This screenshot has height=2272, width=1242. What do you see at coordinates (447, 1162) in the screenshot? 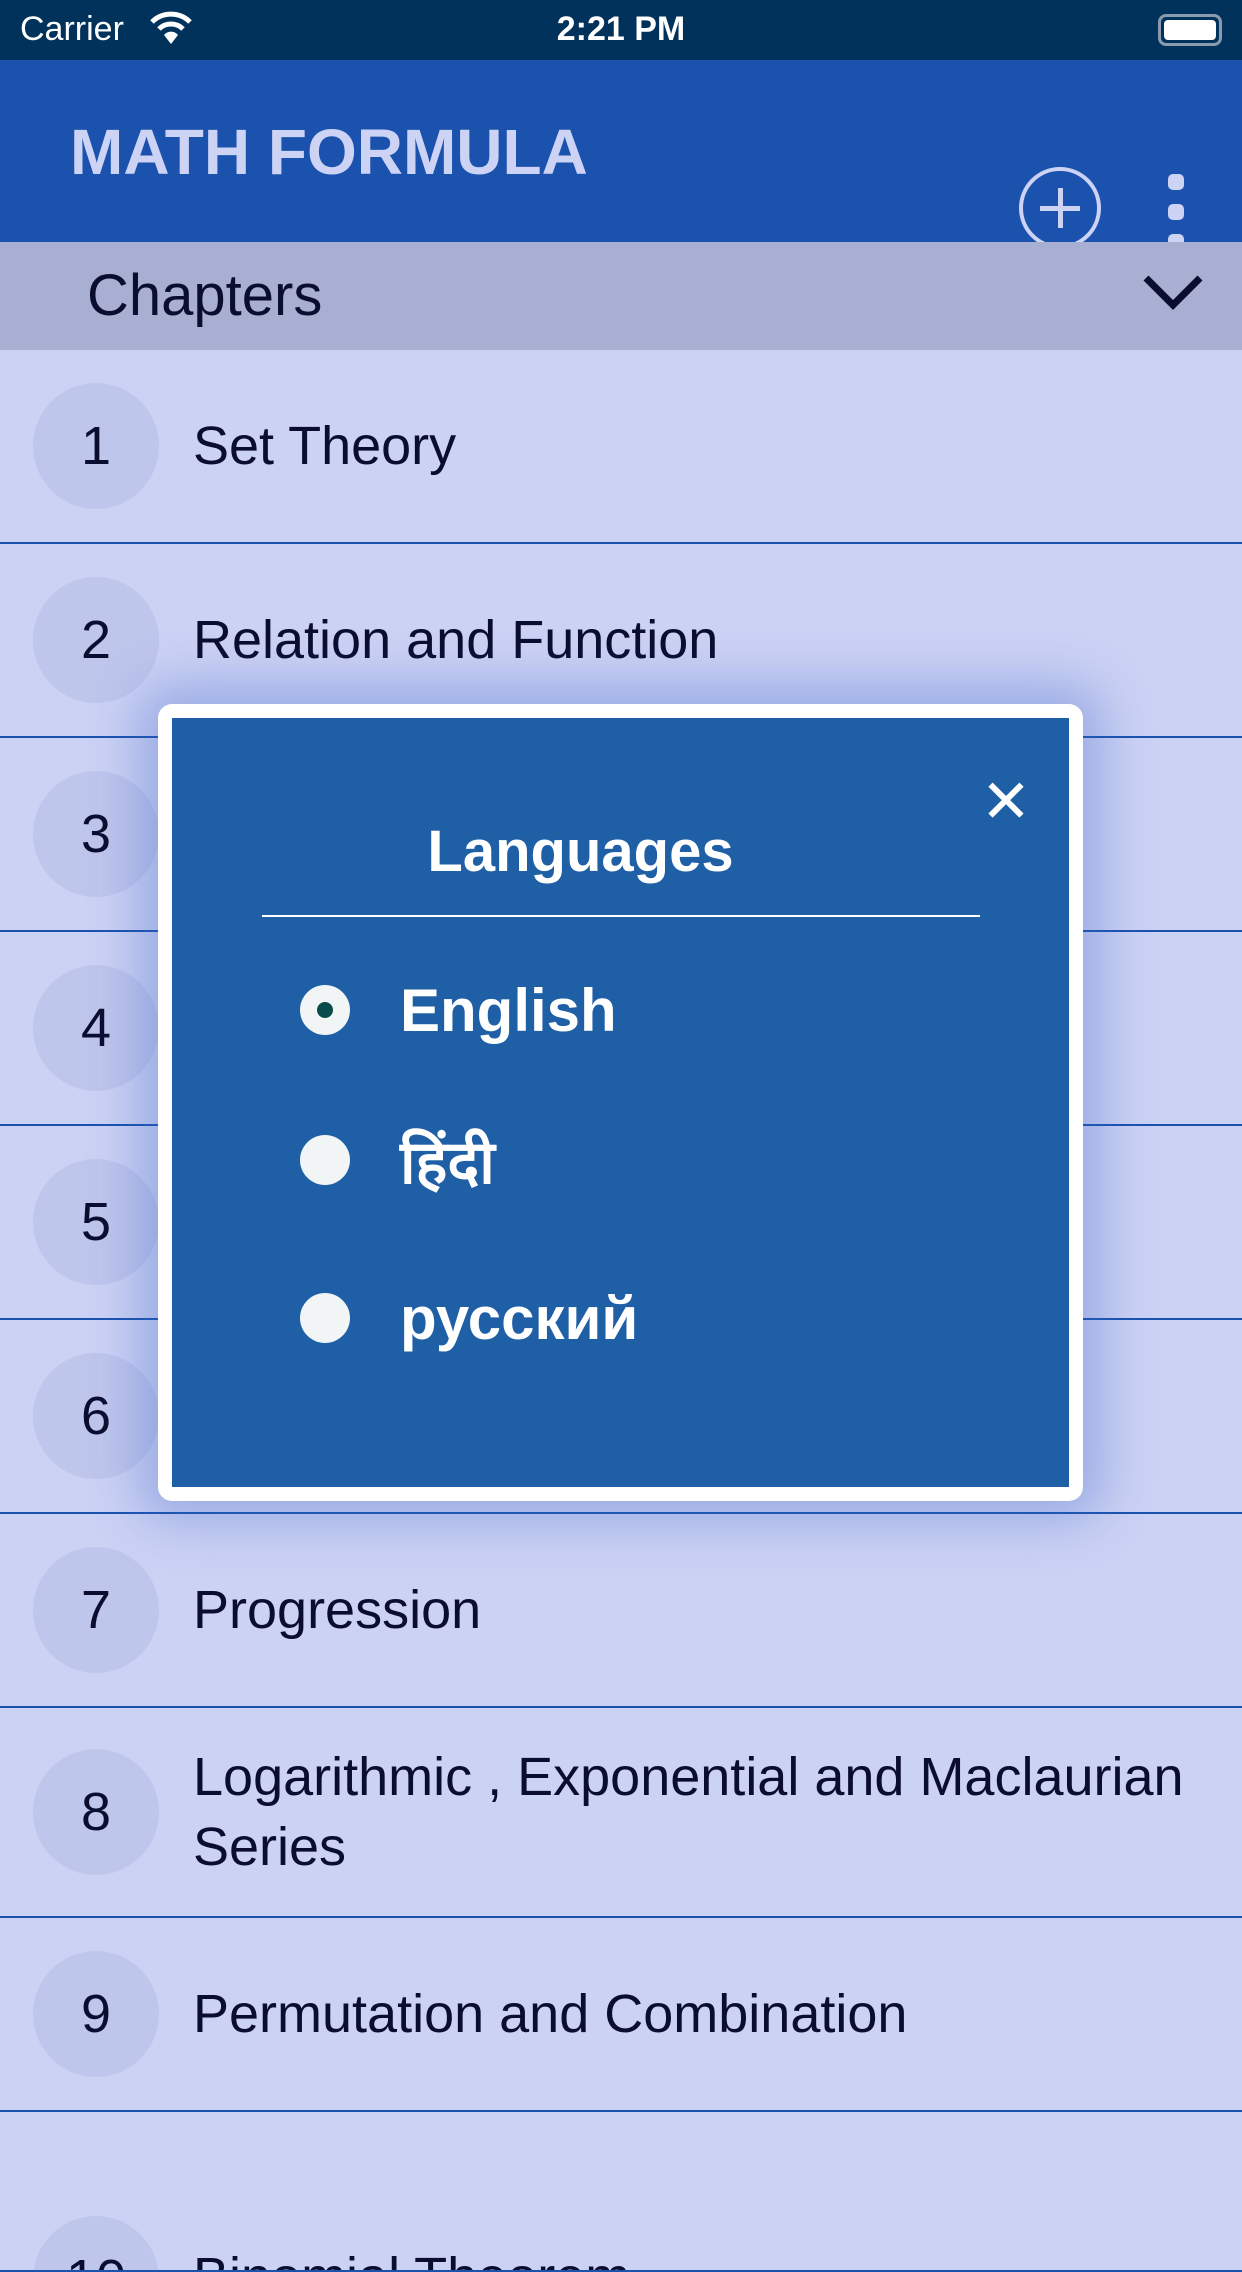
I see `option-label: हिंदी` at bounding box center [447, 1162].